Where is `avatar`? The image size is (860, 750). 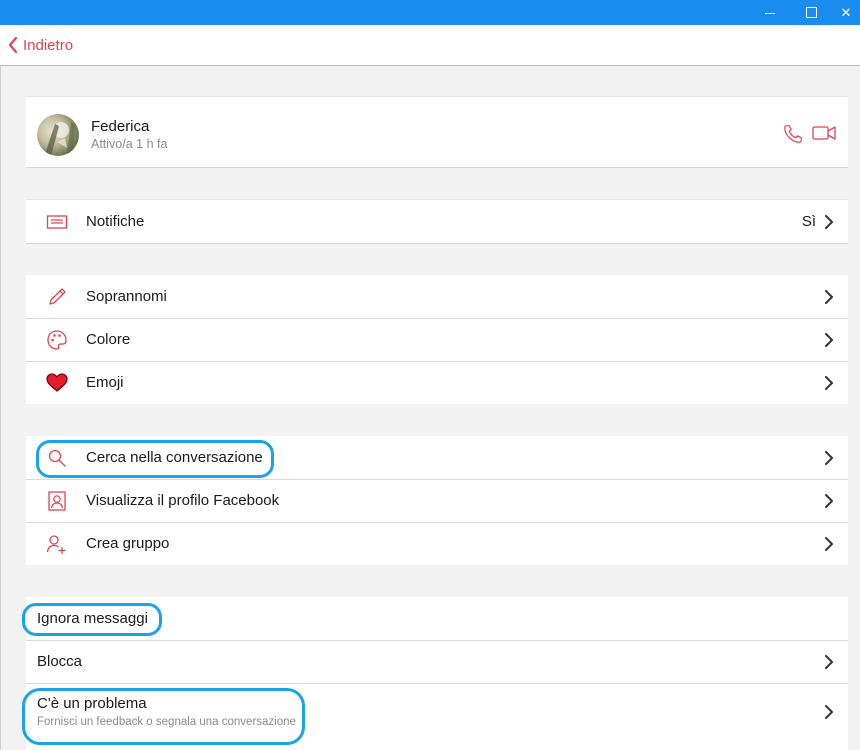 avatar is located at coordinates (58, 135).